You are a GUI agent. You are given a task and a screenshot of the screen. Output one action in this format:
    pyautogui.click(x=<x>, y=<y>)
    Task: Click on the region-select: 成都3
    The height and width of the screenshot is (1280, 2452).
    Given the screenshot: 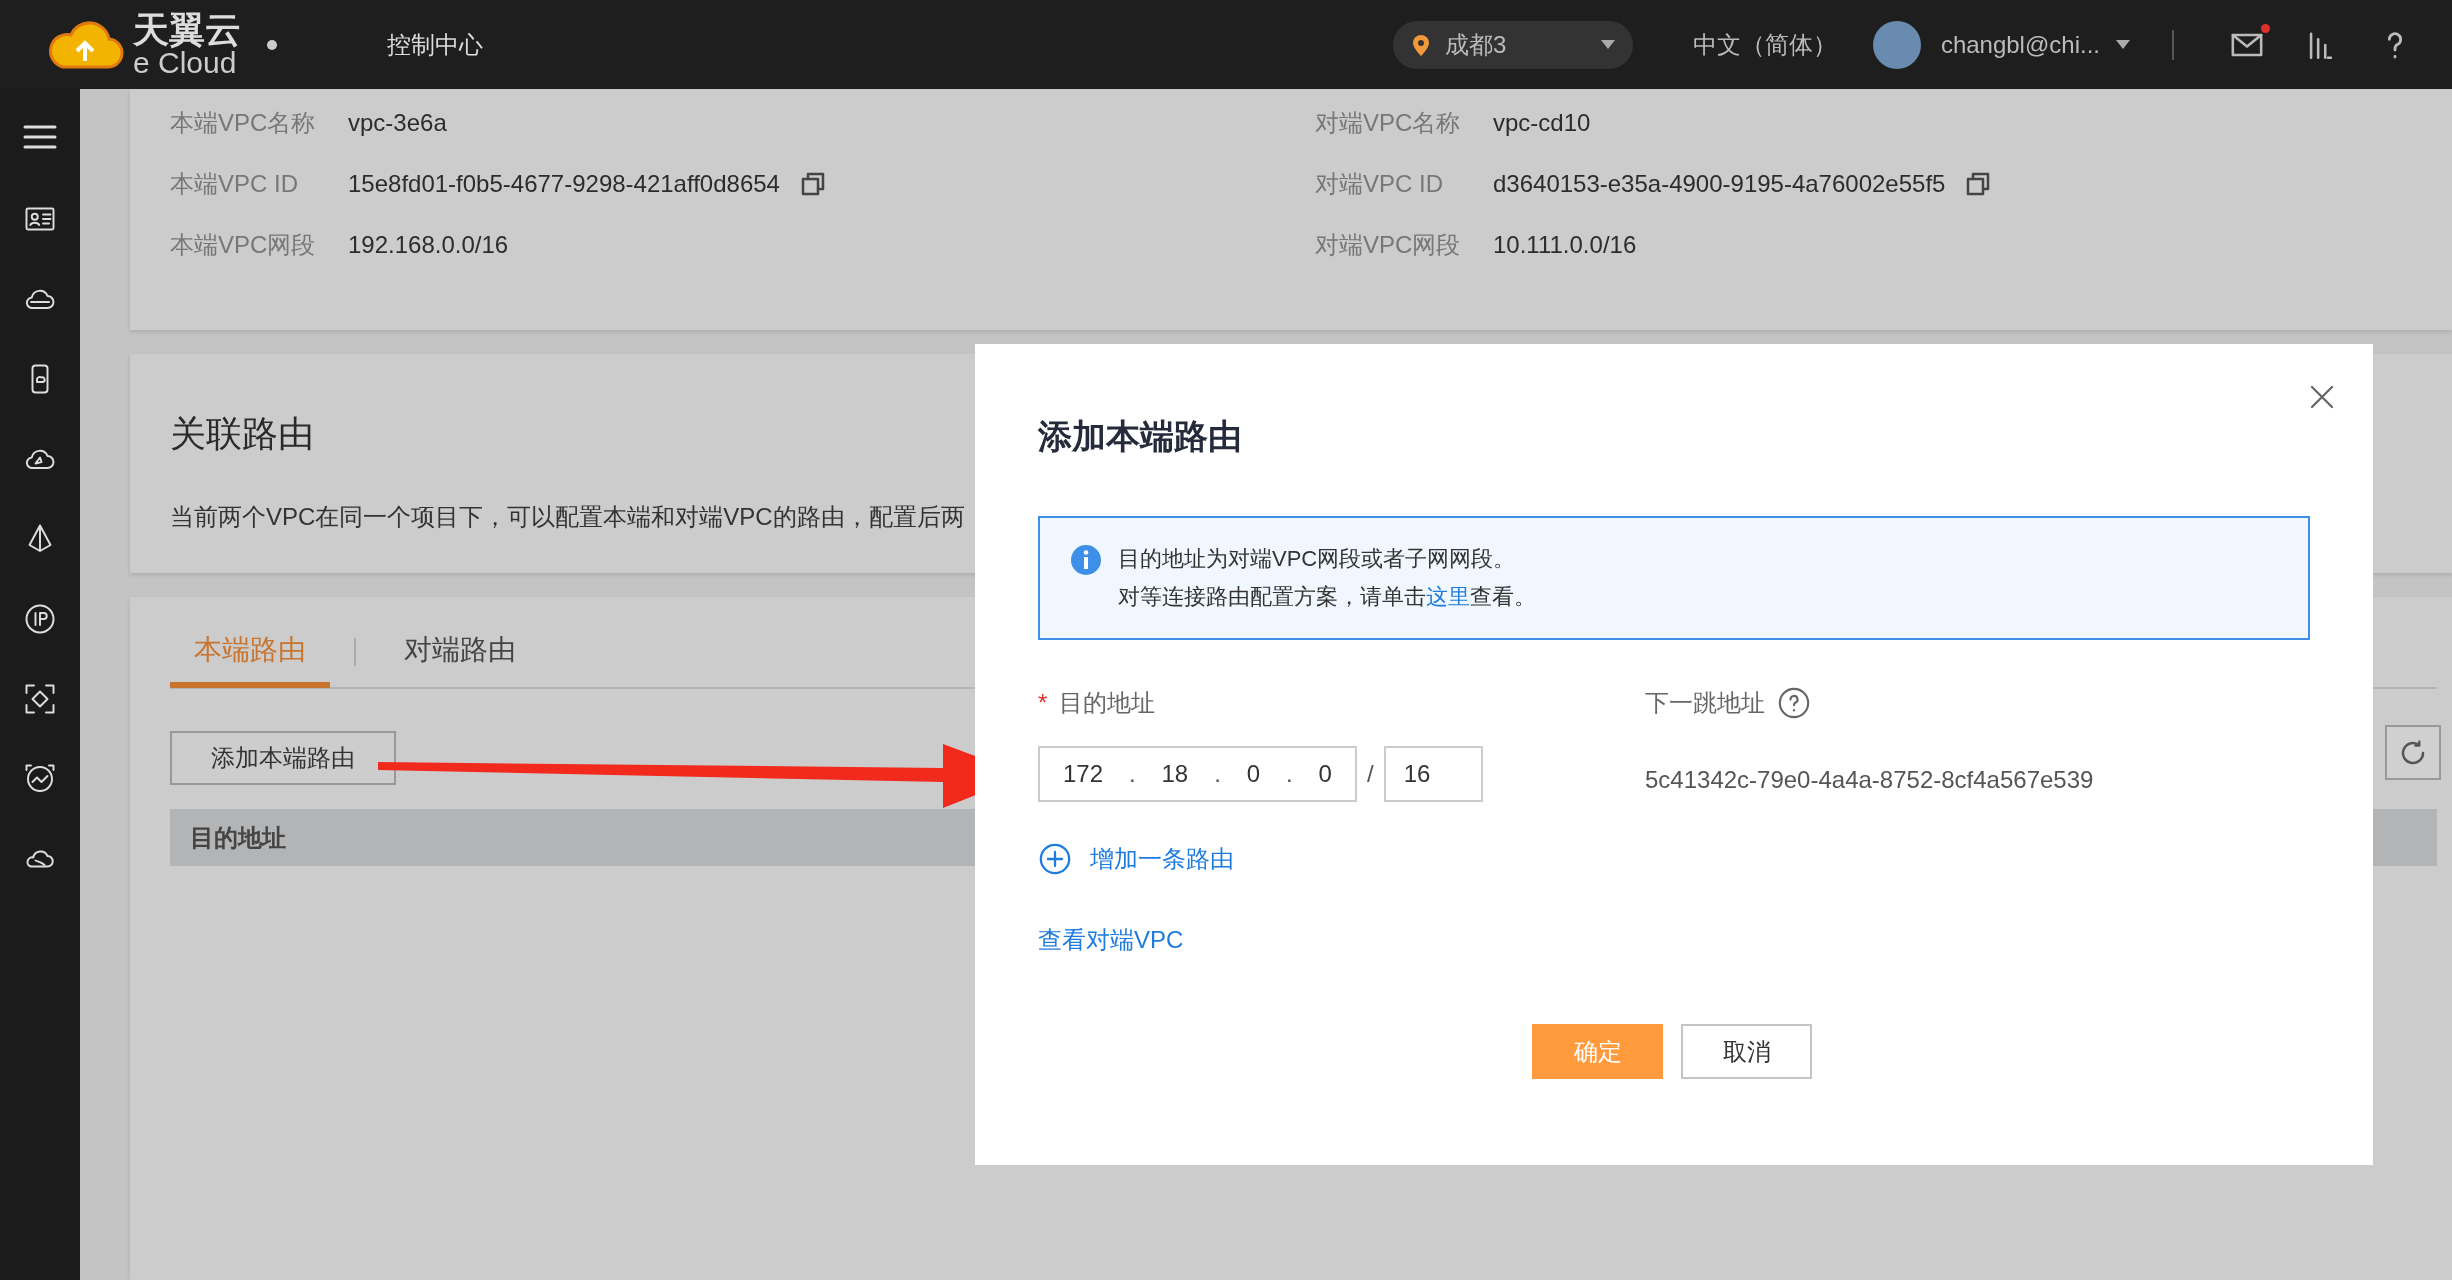 What is the action you would take?
    pyautogui.click(x=1512, y=44)
    